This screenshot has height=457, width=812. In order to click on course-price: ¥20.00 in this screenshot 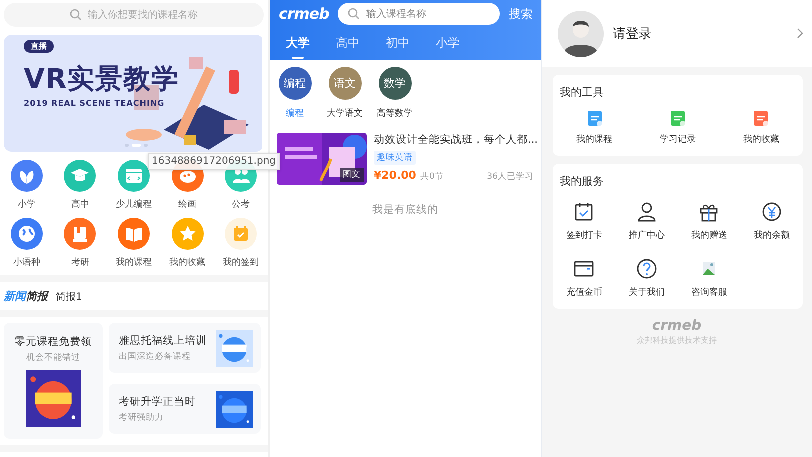, I will do `click(395, 175)`.